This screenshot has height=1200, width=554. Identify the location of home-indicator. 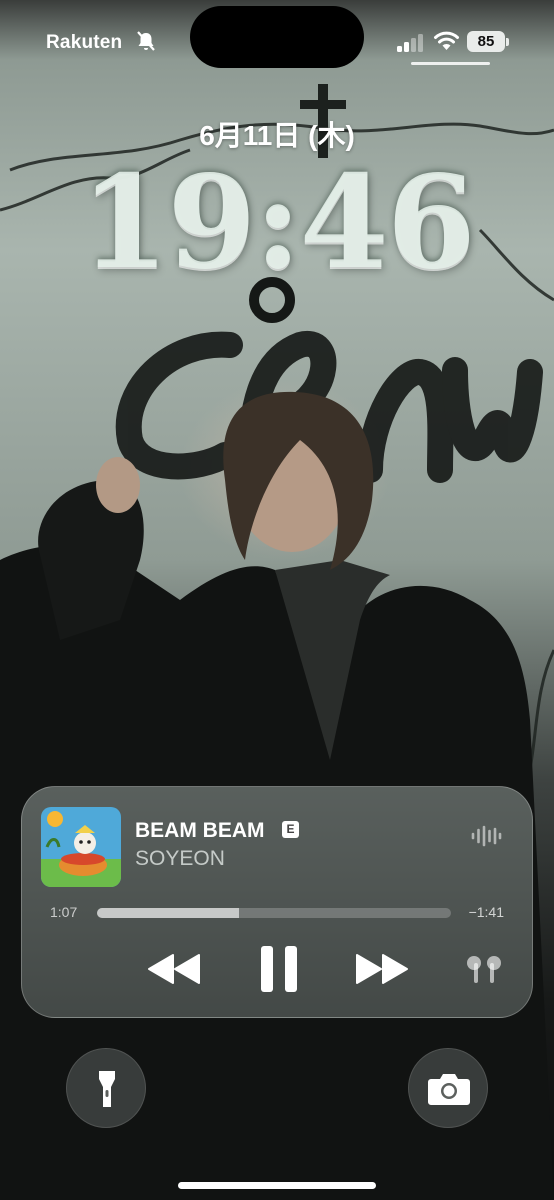
(277, 1185).